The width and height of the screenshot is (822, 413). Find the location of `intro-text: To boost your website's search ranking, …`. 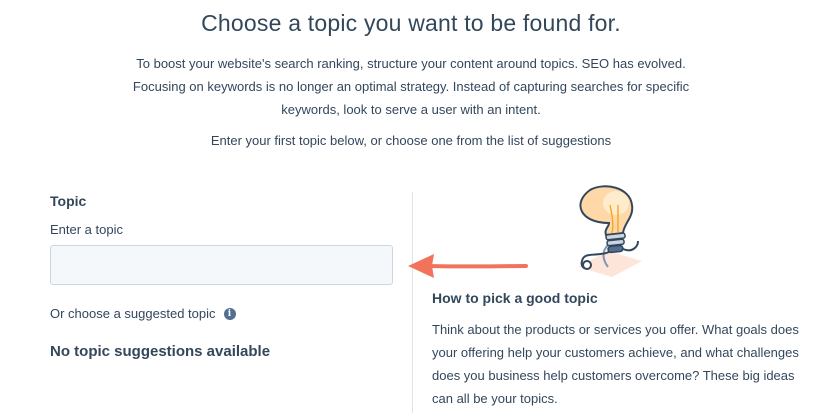

intro-text: To boost your website's search ranking, … is located at coordinates (411, 86).